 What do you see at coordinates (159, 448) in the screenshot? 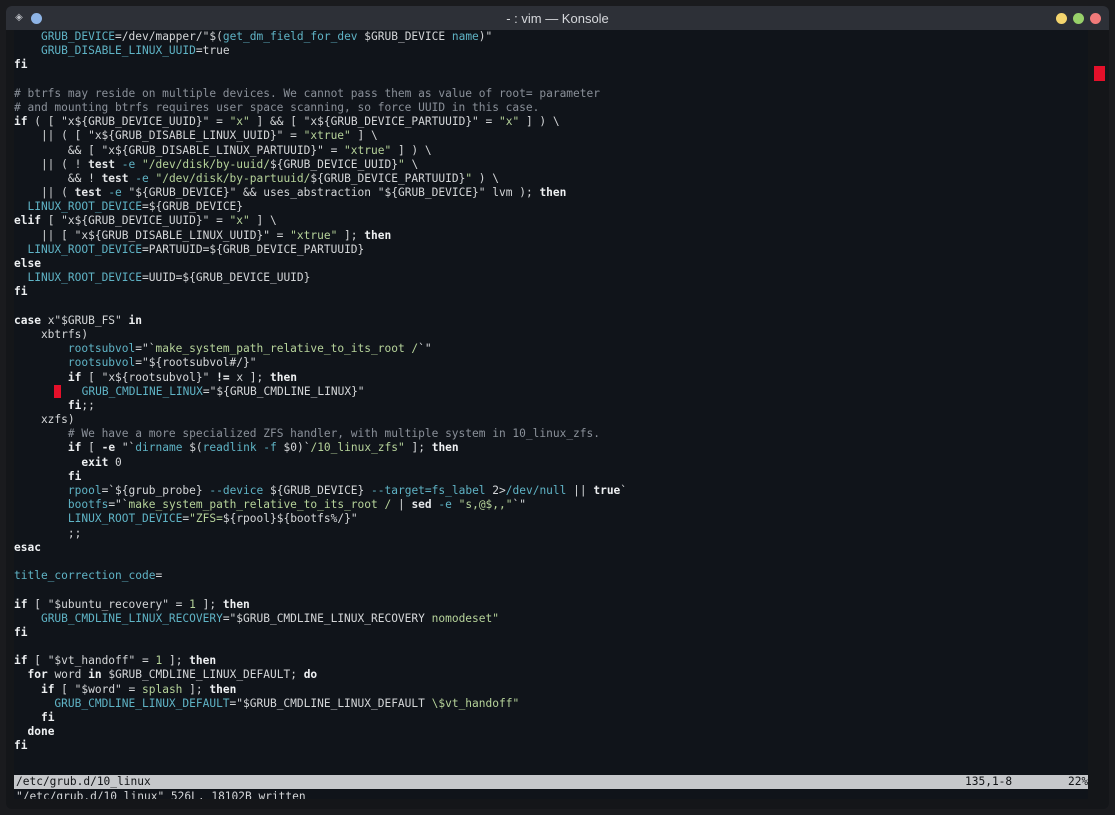
I see `code-token: dirname` at bounding box center [159, 448].